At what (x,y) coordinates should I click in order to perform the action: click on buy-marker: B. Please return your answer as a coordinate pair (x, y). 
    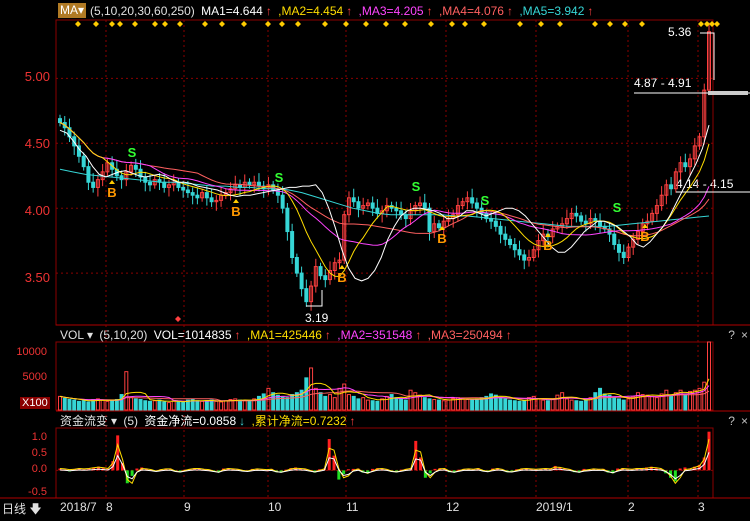
    Looking at the image, I should click on (547, 245).